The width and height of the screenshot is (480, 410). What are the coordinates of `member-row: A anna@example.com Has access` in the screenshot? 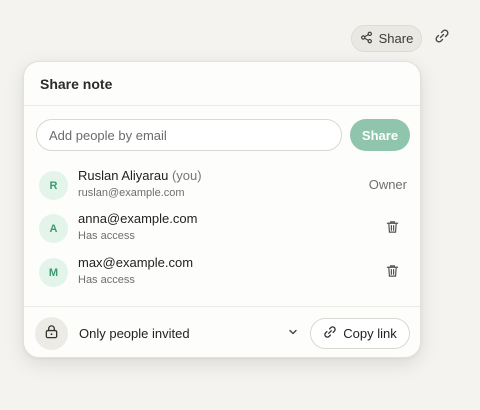 It's located at (222, 229).